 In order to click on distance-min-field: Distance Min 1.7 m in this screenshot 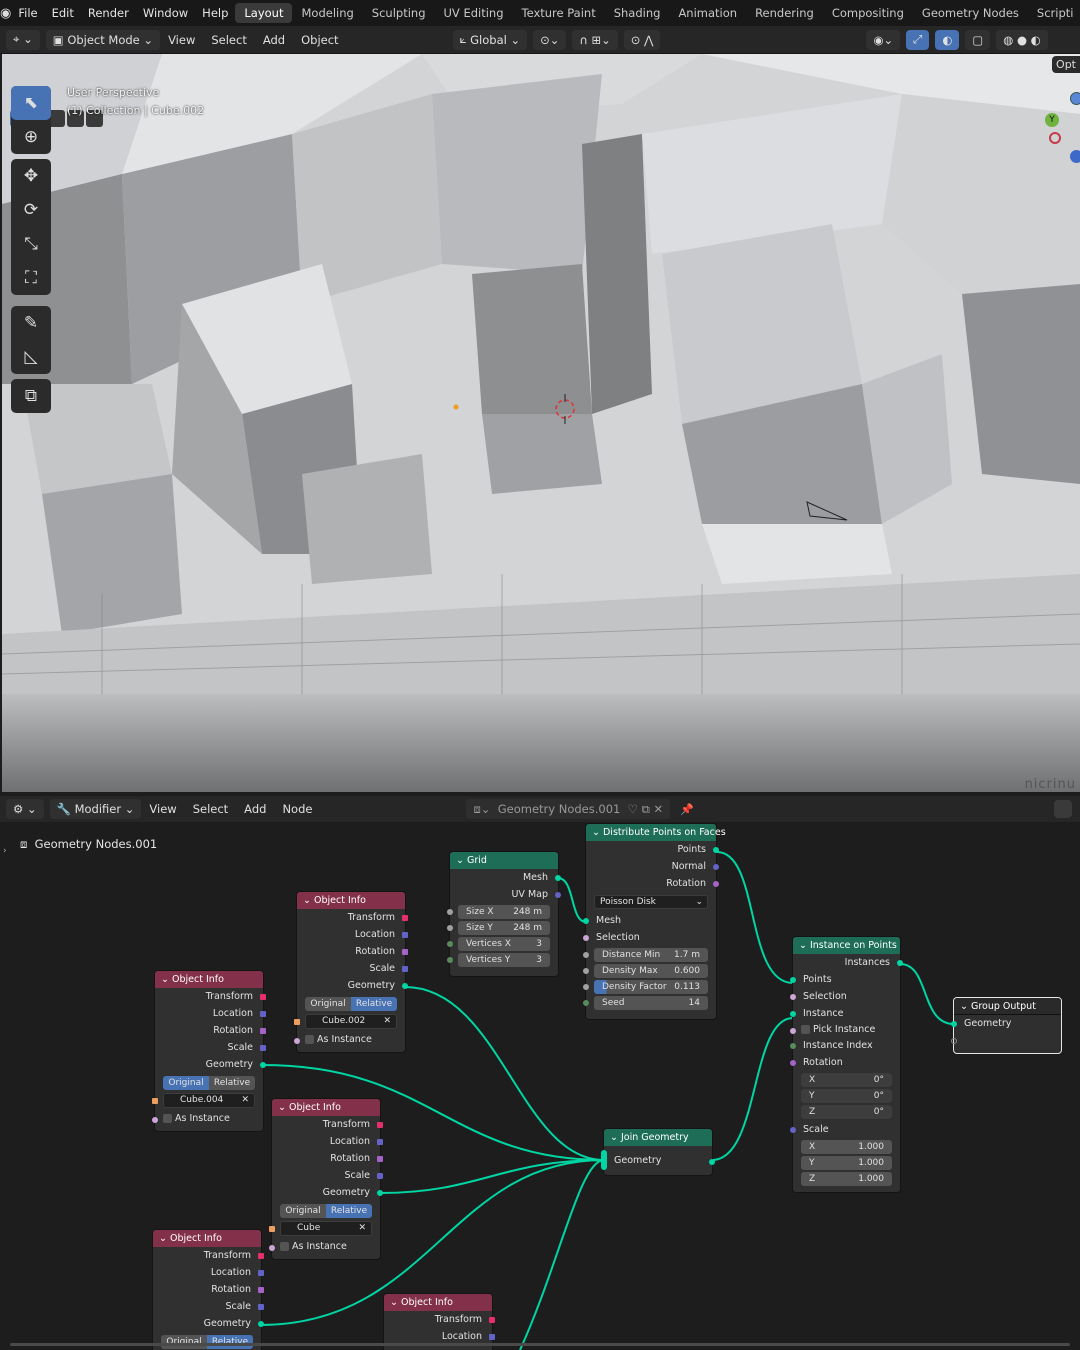, I will do `click(645, 955)`.